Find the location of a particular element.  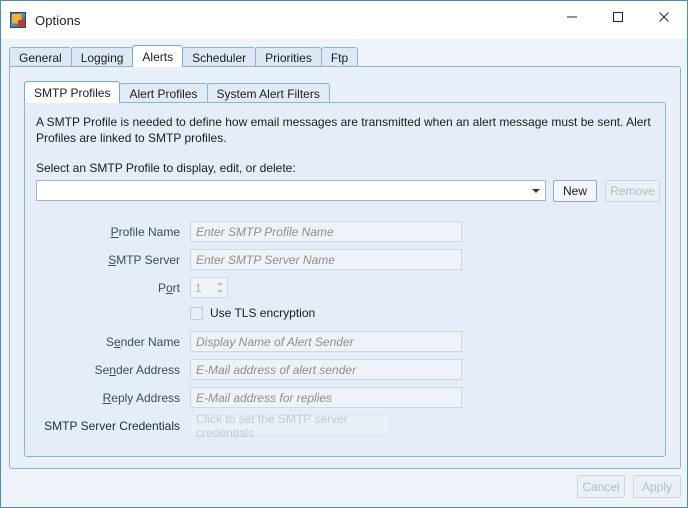

window-title: Options is located at coordinates (58, 20).